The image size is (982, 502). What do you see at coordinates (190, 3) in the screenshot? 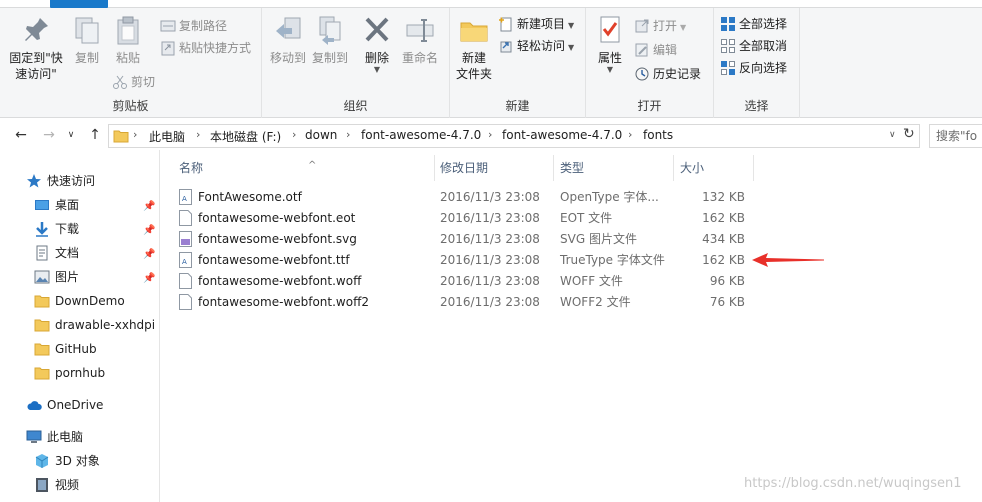
I see `tab-view` at bounding box center [190, 3].